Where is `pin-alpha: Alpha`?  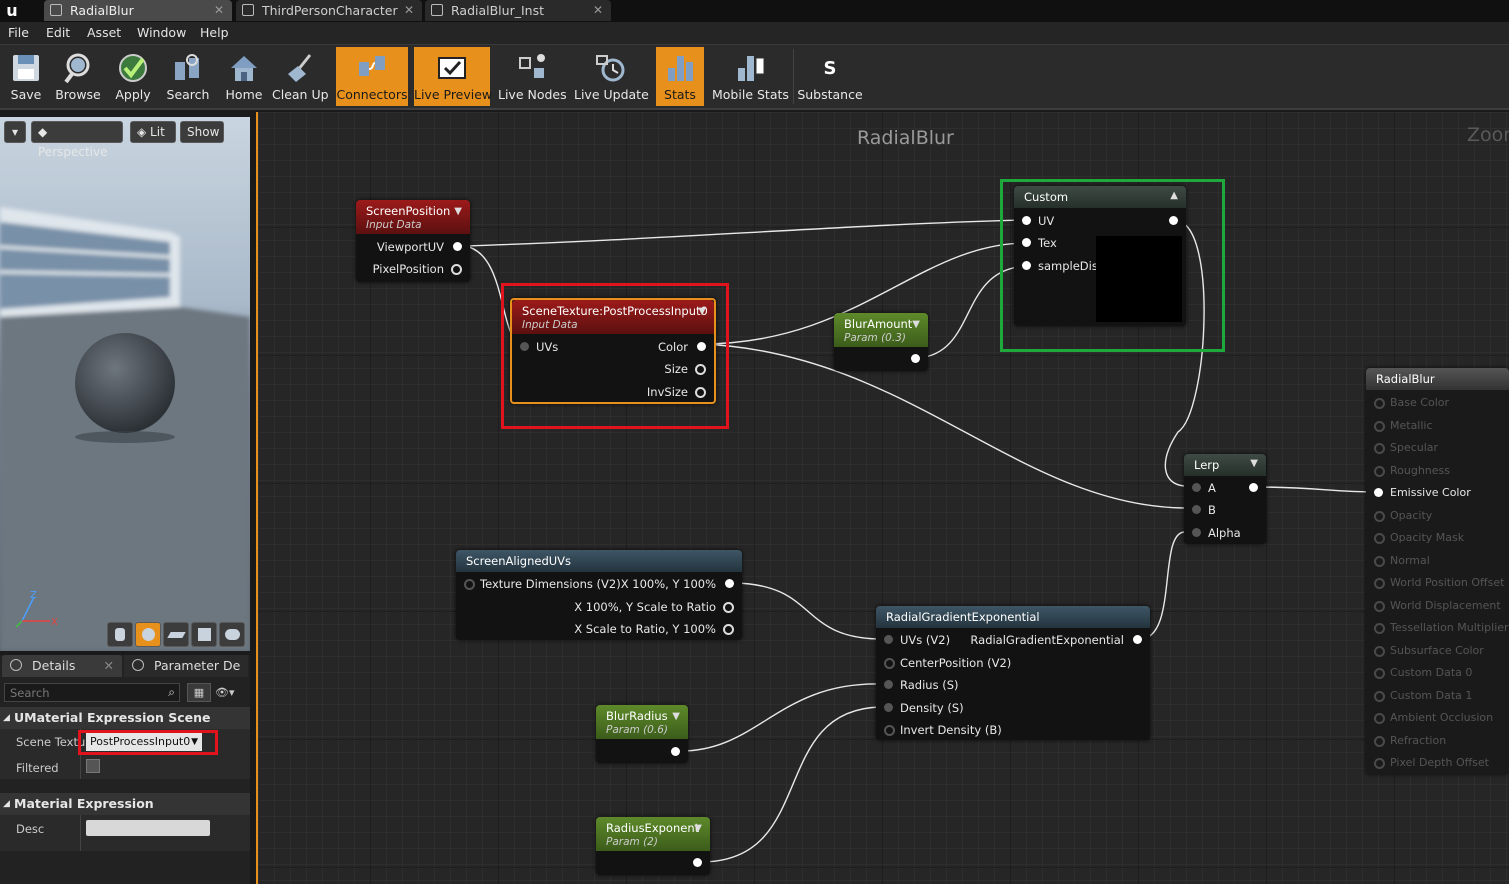 pin-alpha: Alpha is located at coordinates (1224, 533).